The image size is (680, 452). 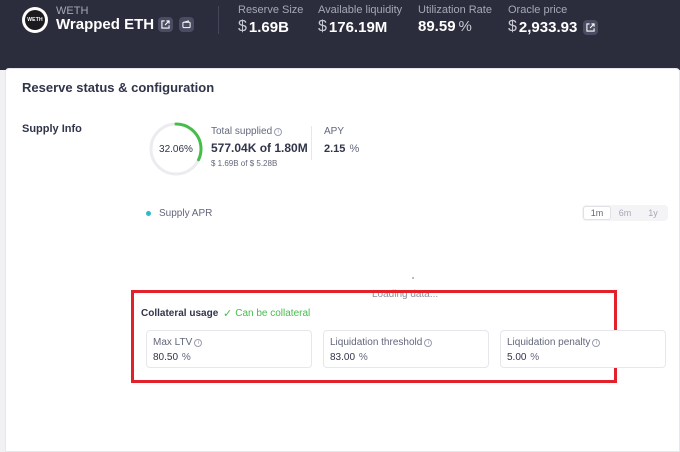 I want to click on metric-value-row: 83.00 %, so click(x=349, y=357).